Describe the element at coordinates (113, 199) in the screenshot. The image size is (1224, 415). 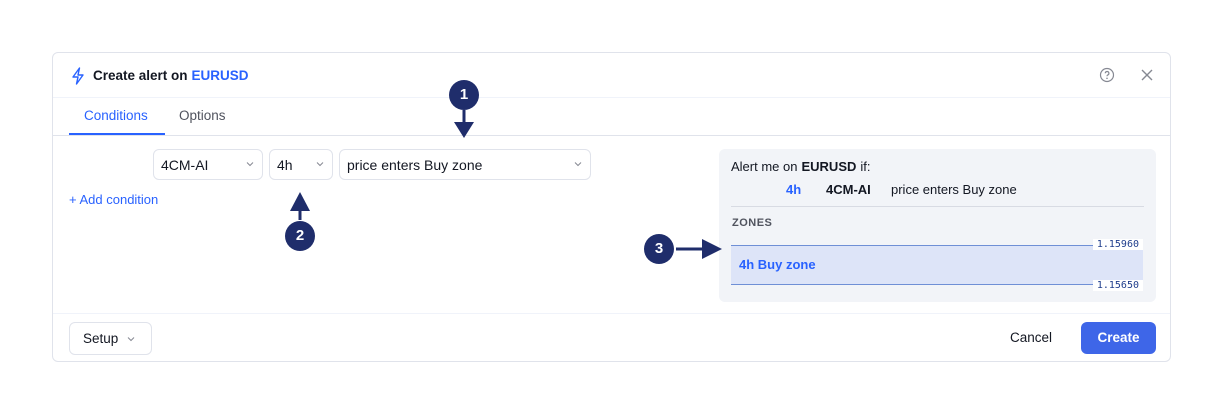
I see `add-condition-link: + Add condition` at that location.